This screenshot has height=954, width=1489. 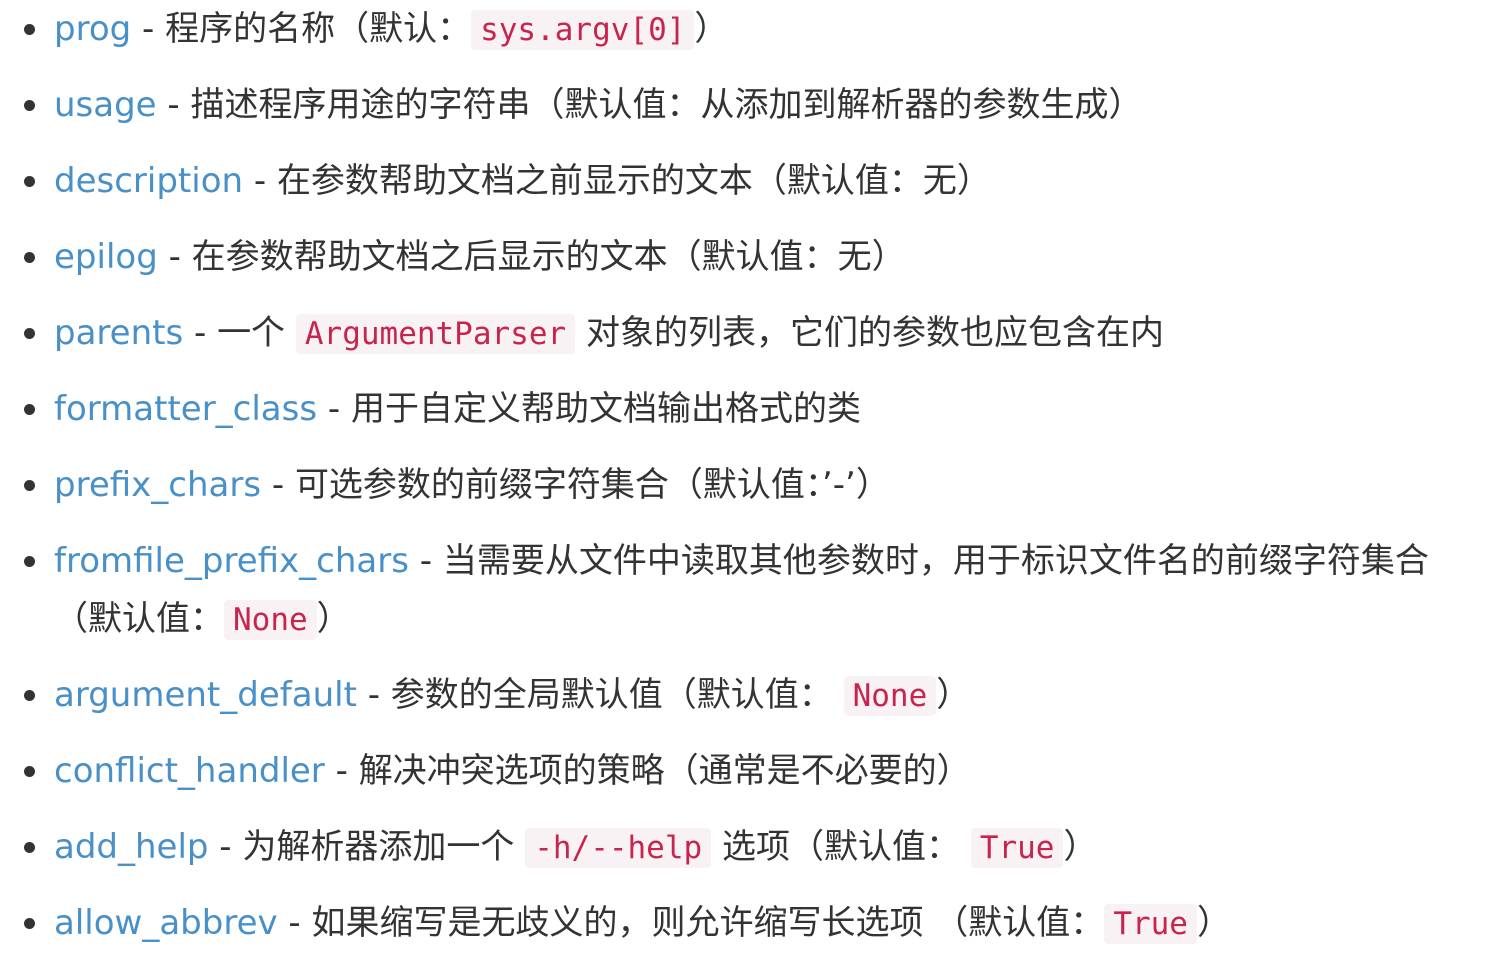 What do you see at coordinates (231, 561) in the screenshot?
I see `param-link-fromfile-prefix-chars: fromfile_prefix_chars` at bounding box center [231, 561].